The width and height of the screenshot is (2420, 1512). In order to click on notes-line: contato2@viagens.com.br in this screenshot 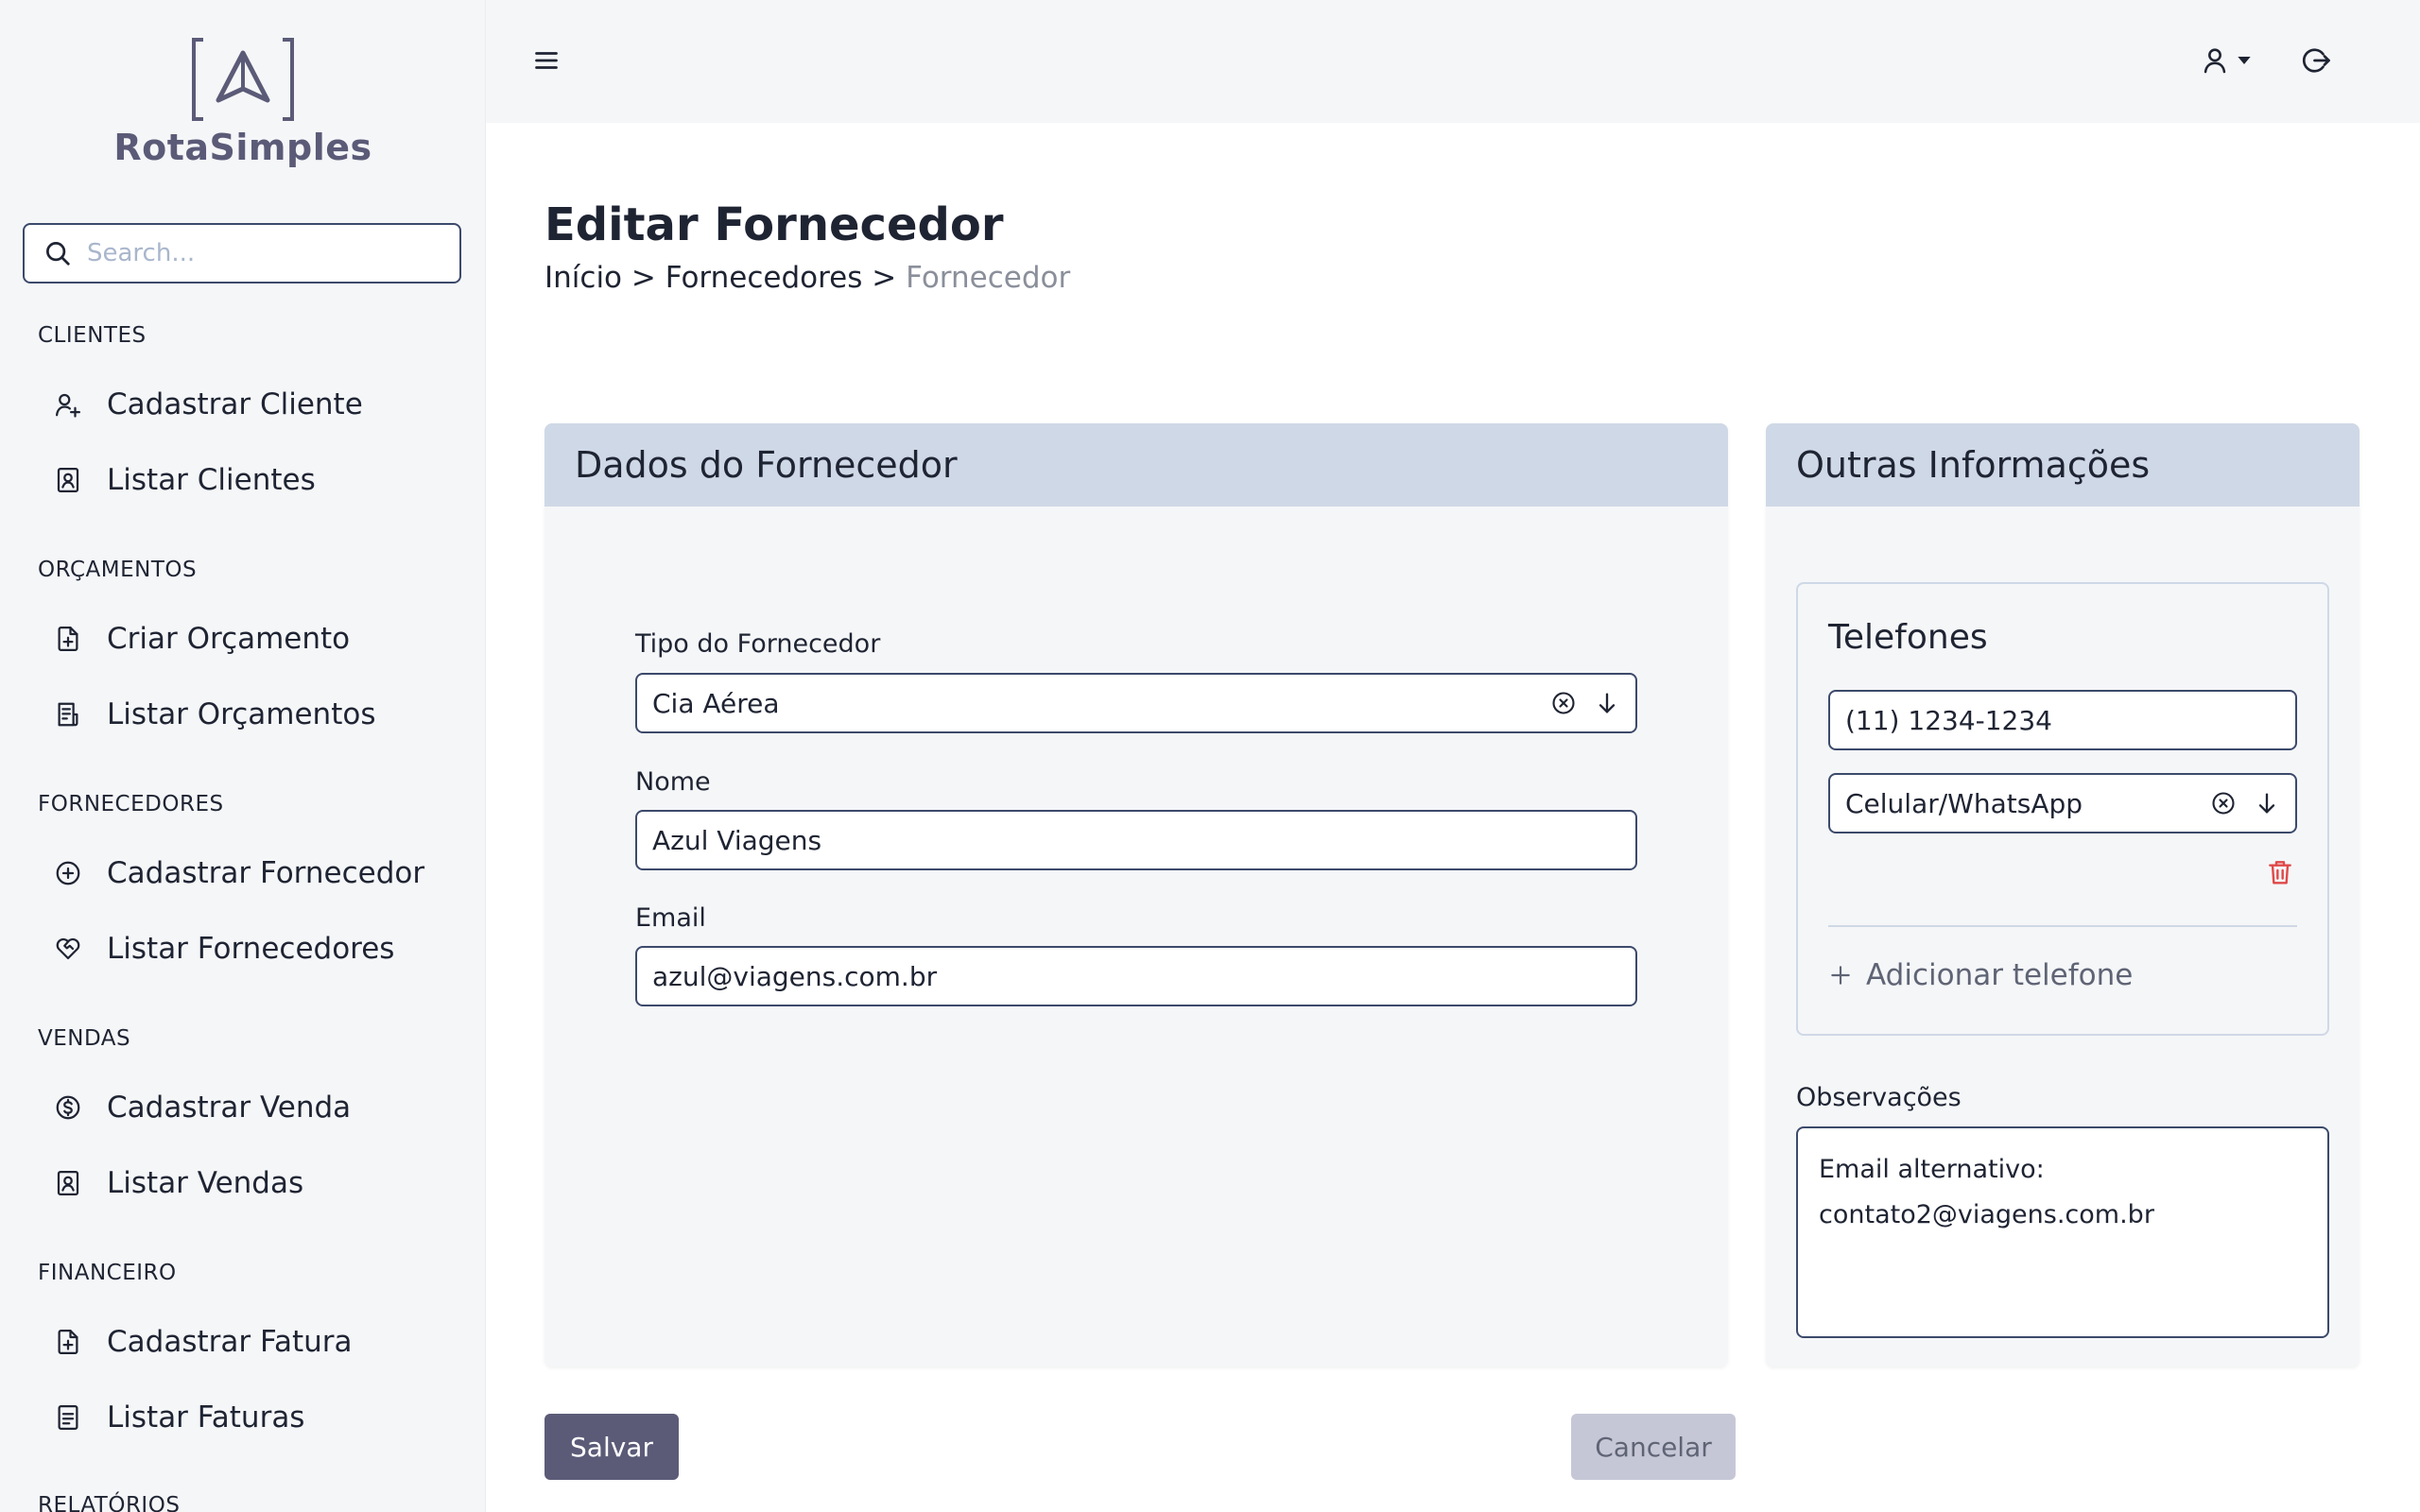, I will do `click(1986, 1214)`.